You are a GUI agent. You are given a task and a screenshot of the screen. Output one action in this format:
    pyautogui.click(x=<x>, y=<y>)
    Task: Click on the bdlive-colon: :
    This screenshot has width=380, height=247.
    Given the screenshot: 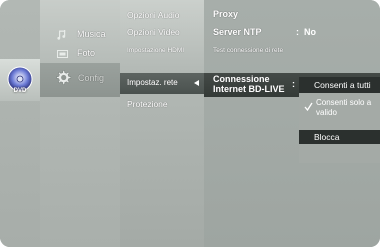 What is the action you would take?
    pyautogui.click(x=293, y=84)
    